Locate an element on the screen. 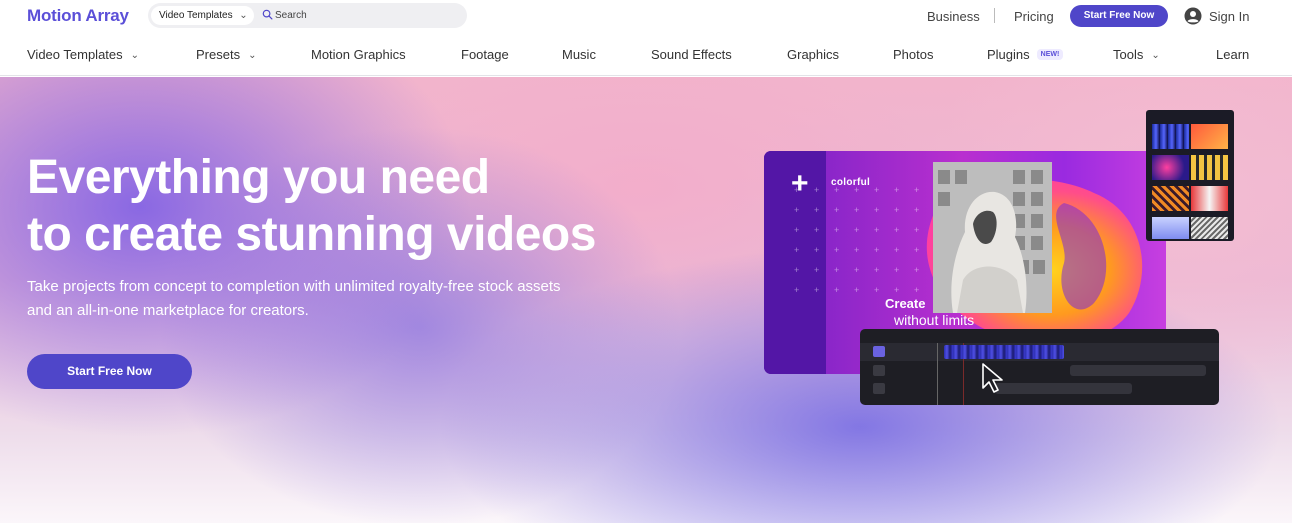 The width and height of the screenshot is (1292, 523). nav-item-presets: Presets ⌄ is located at coordinates (226, 54).